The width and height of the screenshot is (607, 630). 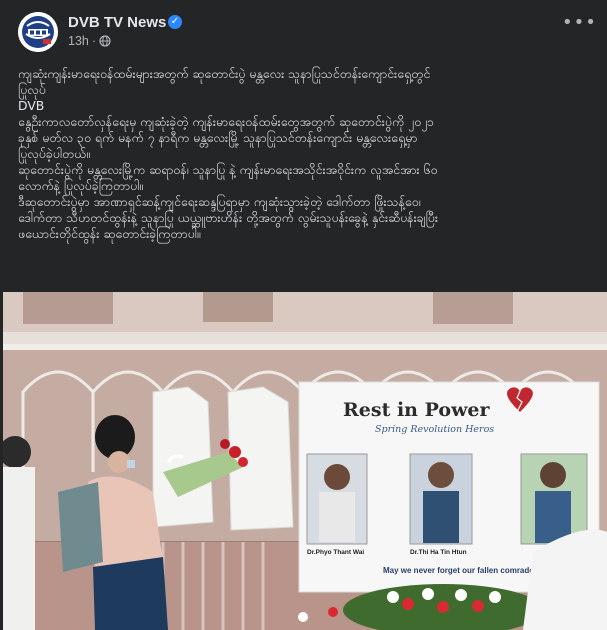 I want to click on post-line: ပြုလုပ်ခဲ့ပါတယ်။, so click(x=54, y=153).